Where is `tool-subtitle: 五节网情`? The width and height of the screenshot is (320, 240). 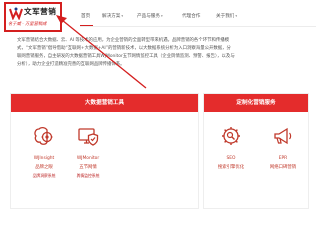
tool-subtitle: 五节网情 is located at coordinates (88, 167).